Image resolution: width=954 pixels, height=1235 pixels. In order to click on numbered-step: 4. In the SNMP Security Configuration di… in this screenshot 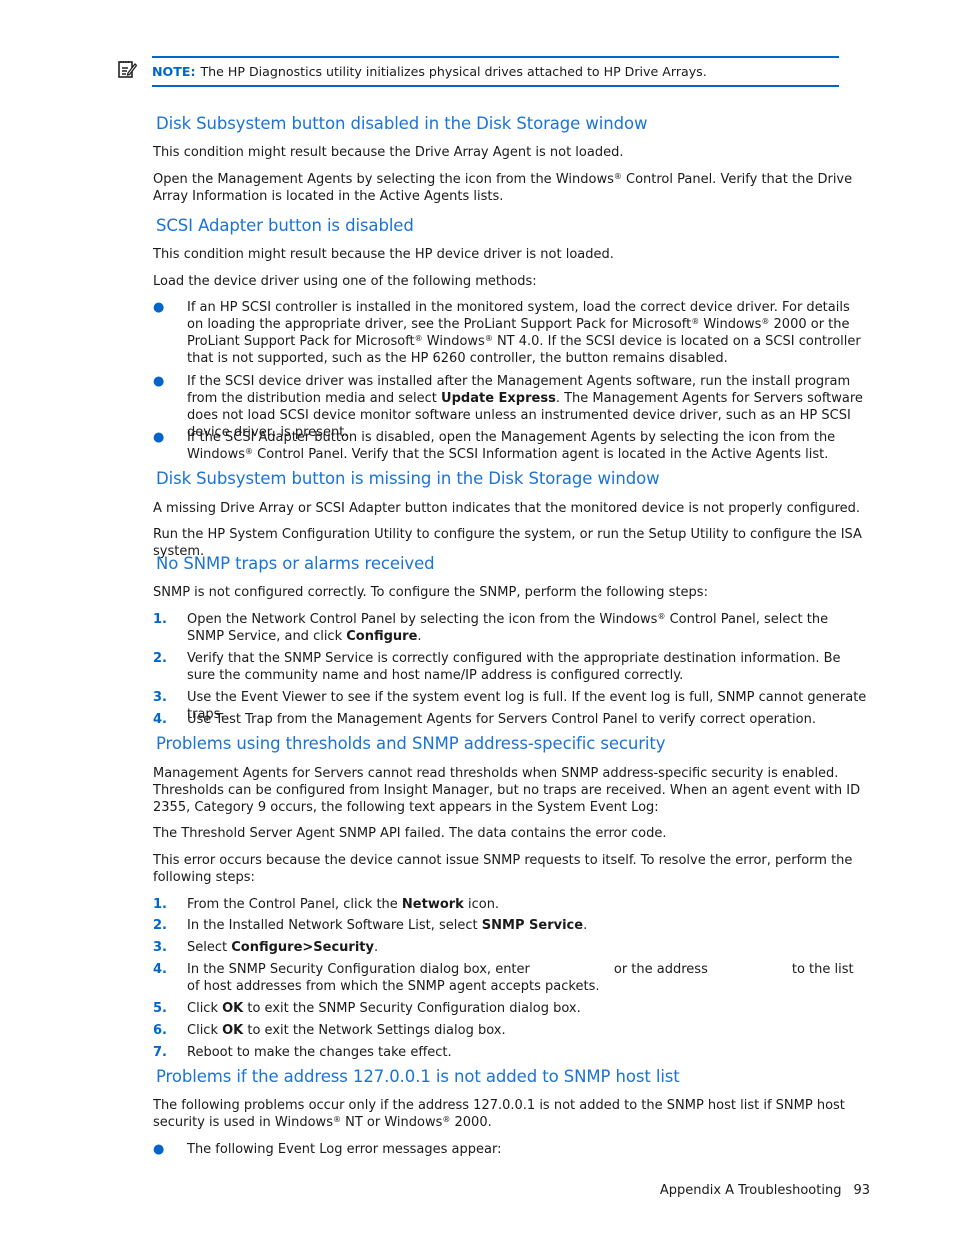, I will do `click(511, 978)`.